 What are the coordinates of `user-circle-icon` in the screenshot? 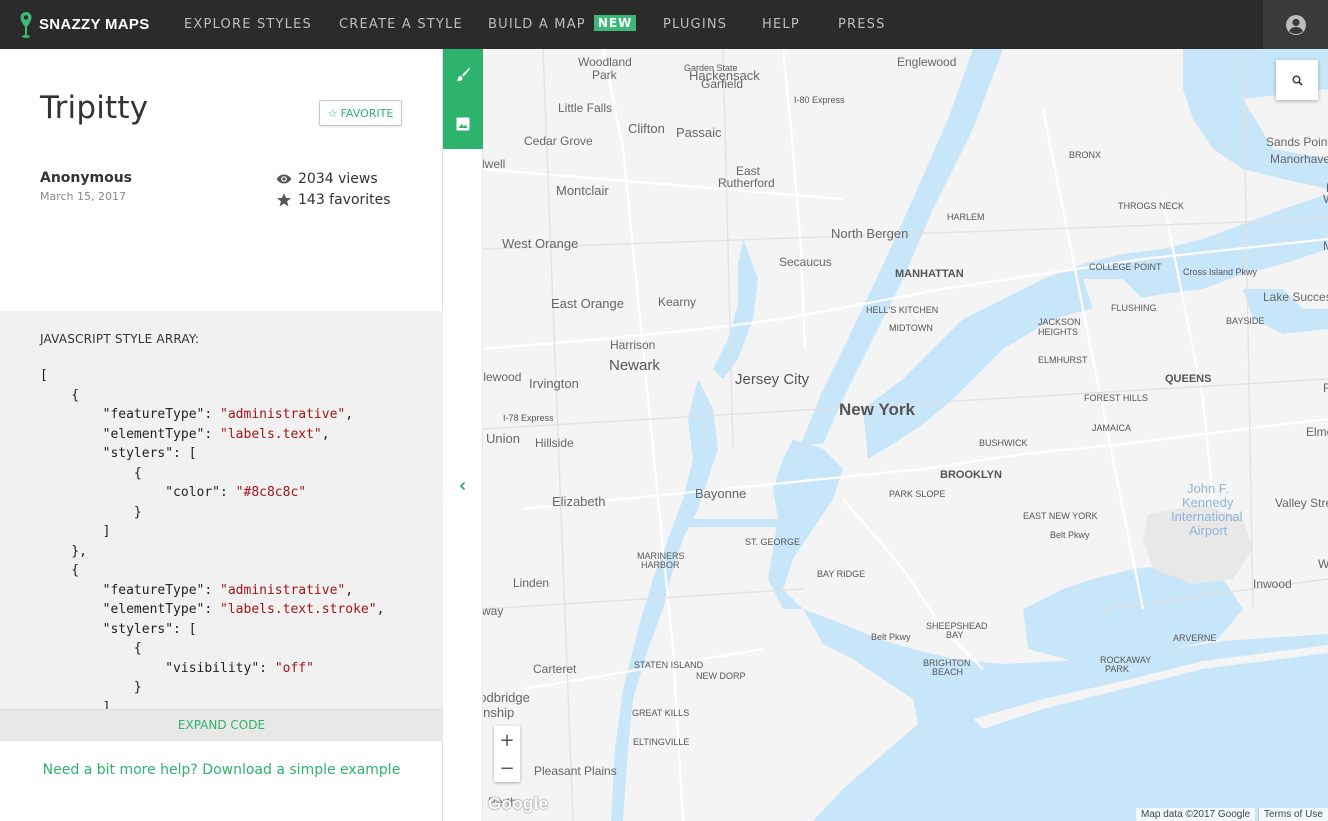 It's located at (1295, 24).